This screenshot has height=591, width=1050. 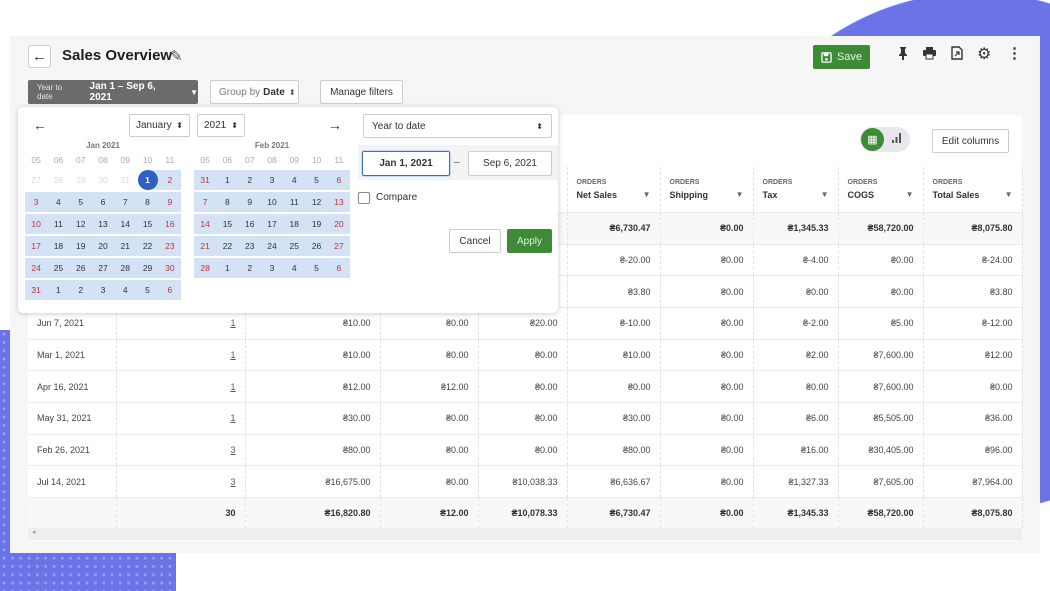 I want to click on calendar-day: 18, so click(x=58, y=246).